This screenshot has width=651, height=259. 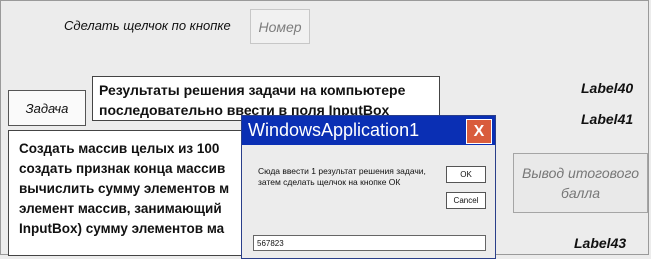 I want to click on vyvod-button-label: Вывод итогового балла, so click(x=580, y=183).